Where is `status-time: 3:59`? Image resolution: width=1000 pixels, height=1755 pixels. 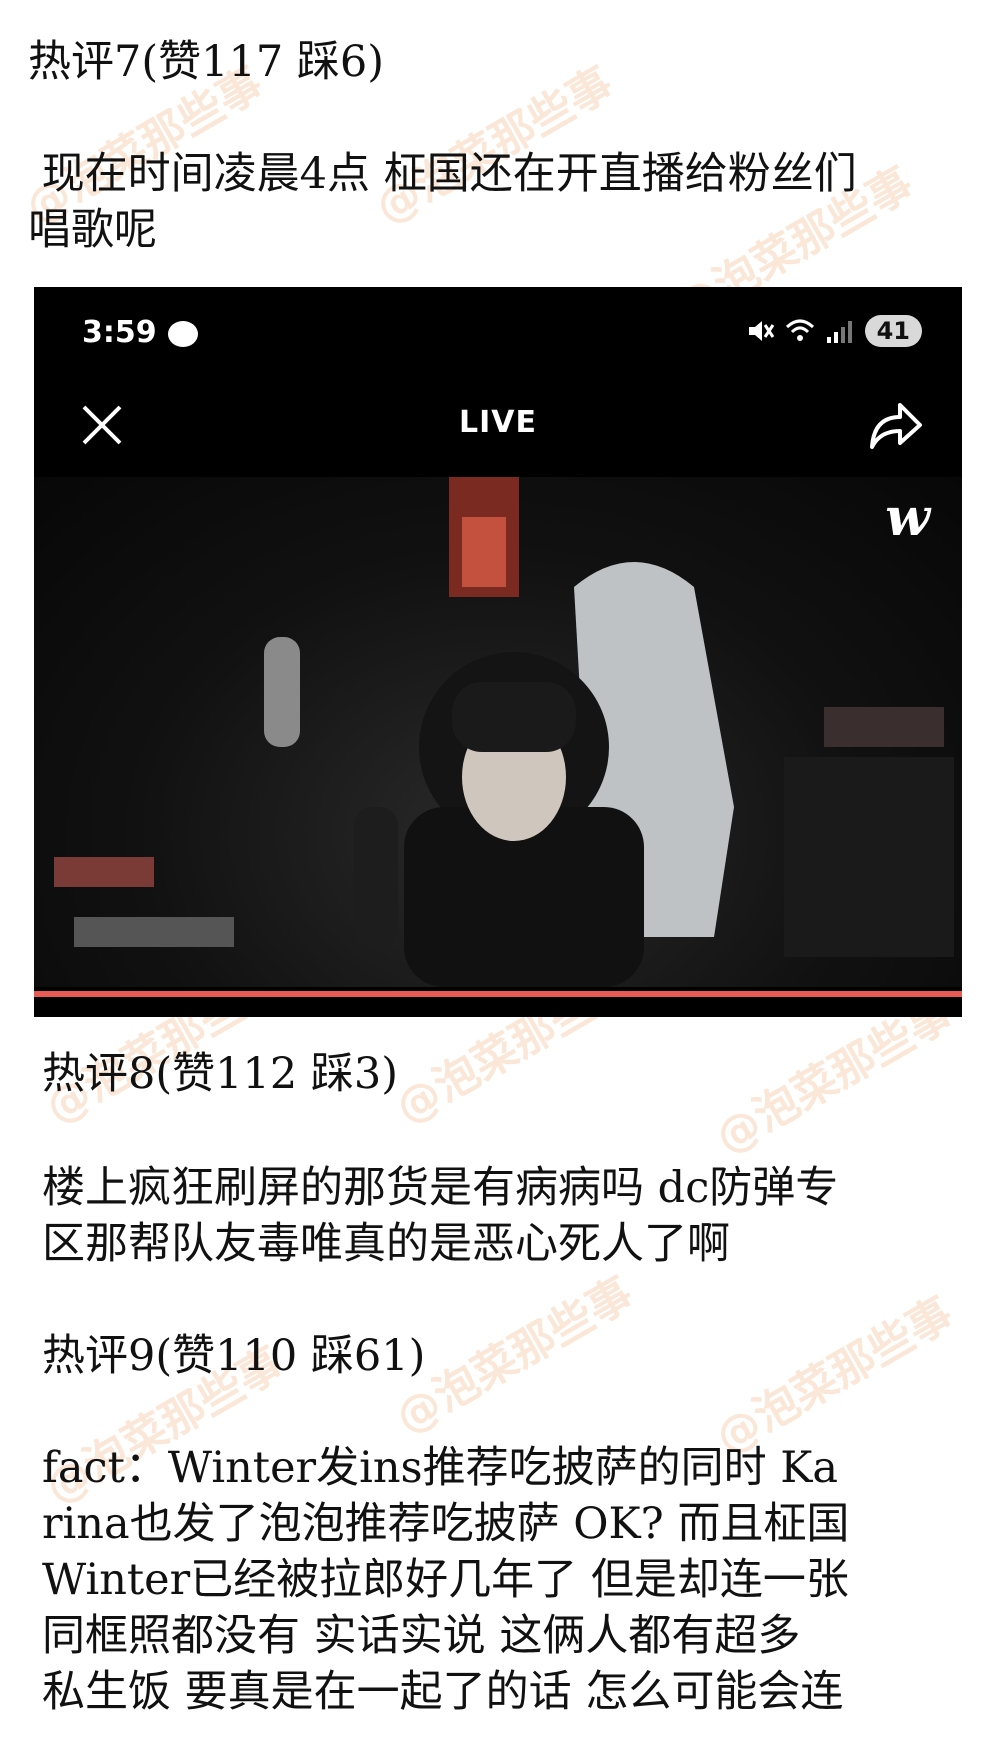
status-time: 3:59 is located at coordinates (119, 332).